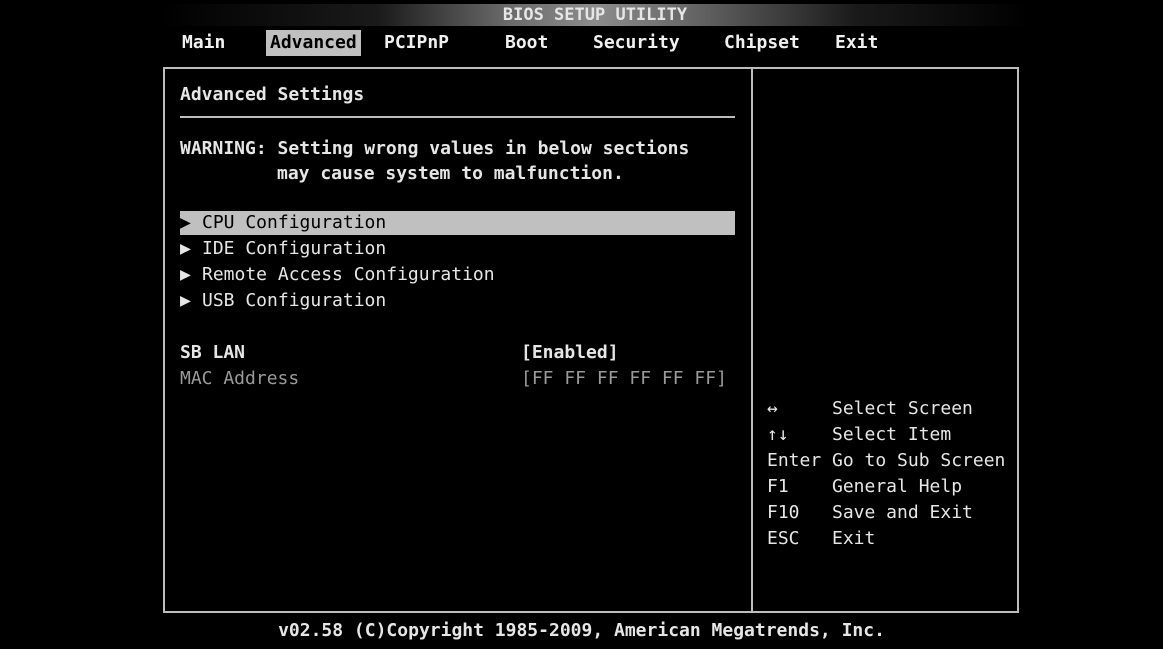 The image size is (1163, 649). I want to click on setting-label-mac-address: MAC Address, so click(240, 378).